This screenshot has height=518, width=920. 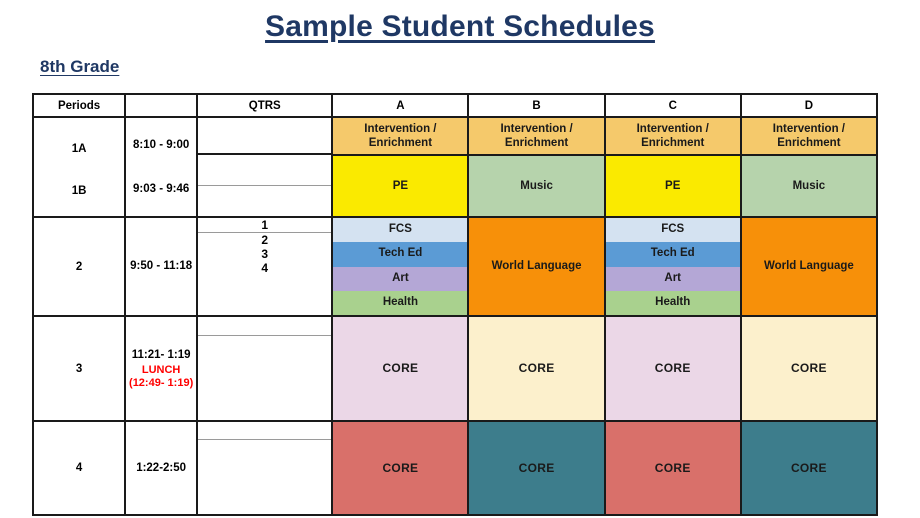 I want to click on cell-4-d: CORE, so click(x=809, y=468).